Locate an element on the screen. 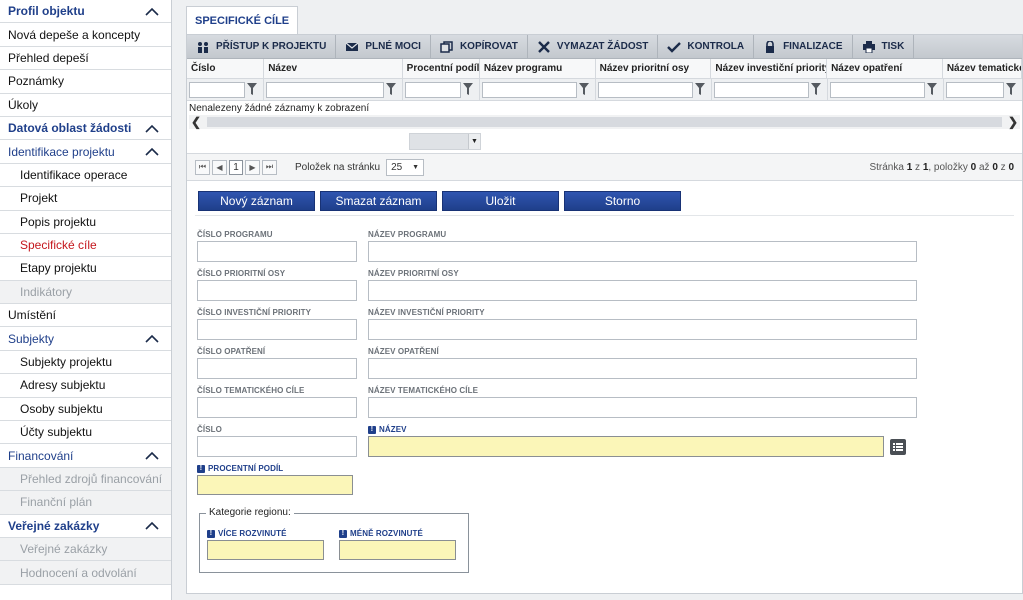 The image size is (1023, 600). sidebar-item: Osoby subjektu is located at coordinates (85, 410).